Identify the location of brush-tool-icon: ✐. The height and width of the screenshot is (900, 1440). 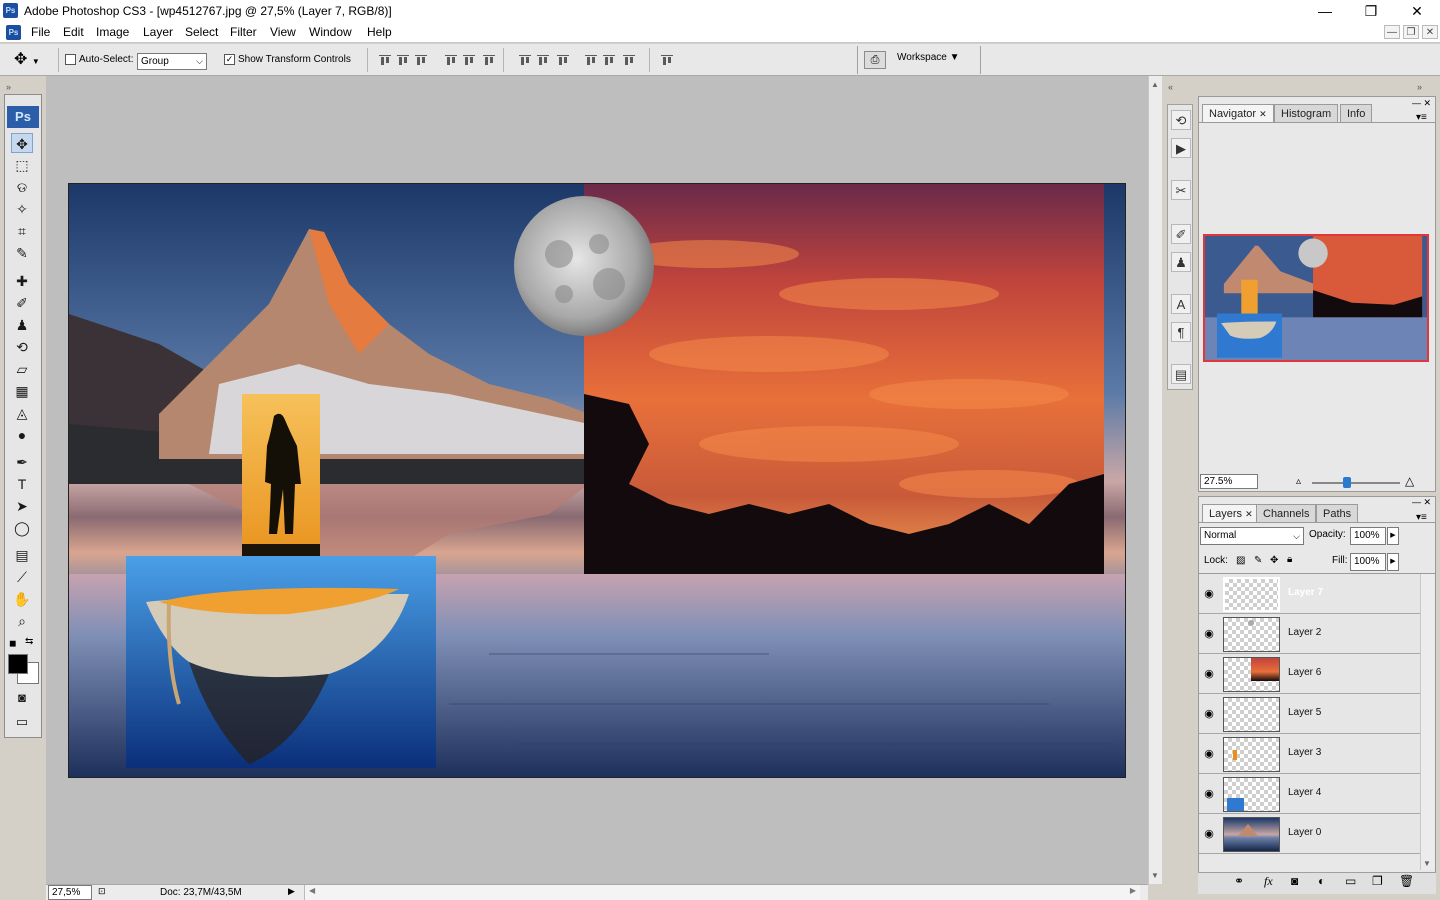
(22, 303).